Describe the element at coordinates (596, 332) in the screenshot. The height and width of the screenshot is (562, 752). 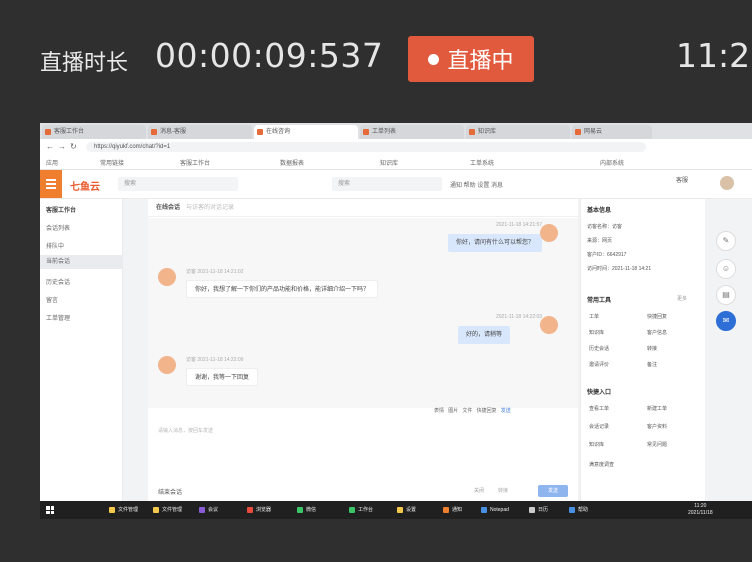
I see `tool-item: 知识库` at that location.